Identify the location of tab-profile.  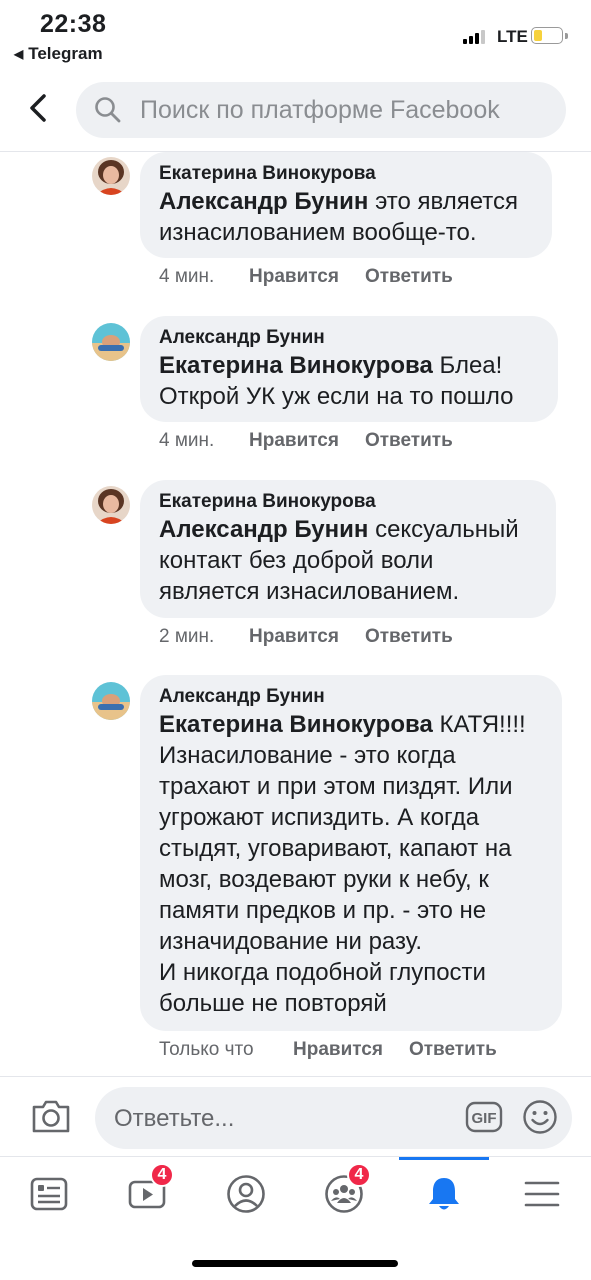
(246, 1194).